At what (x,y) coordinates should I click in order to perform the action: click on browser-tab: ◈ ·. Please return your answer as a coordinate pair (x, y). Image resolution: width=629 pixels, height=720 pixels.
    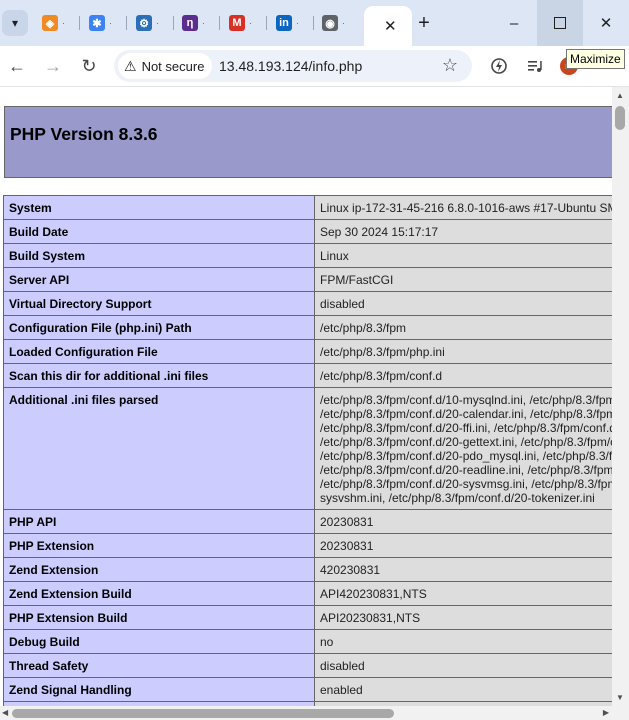
    Looking at the image, I should click on (57, 23).